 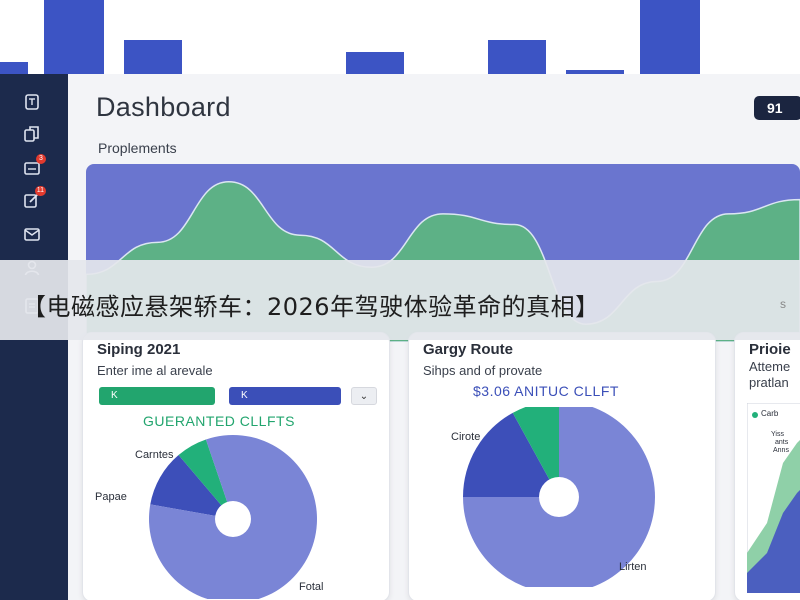 I want to click on sidebar-item-copy, so click(x=32, y=136).